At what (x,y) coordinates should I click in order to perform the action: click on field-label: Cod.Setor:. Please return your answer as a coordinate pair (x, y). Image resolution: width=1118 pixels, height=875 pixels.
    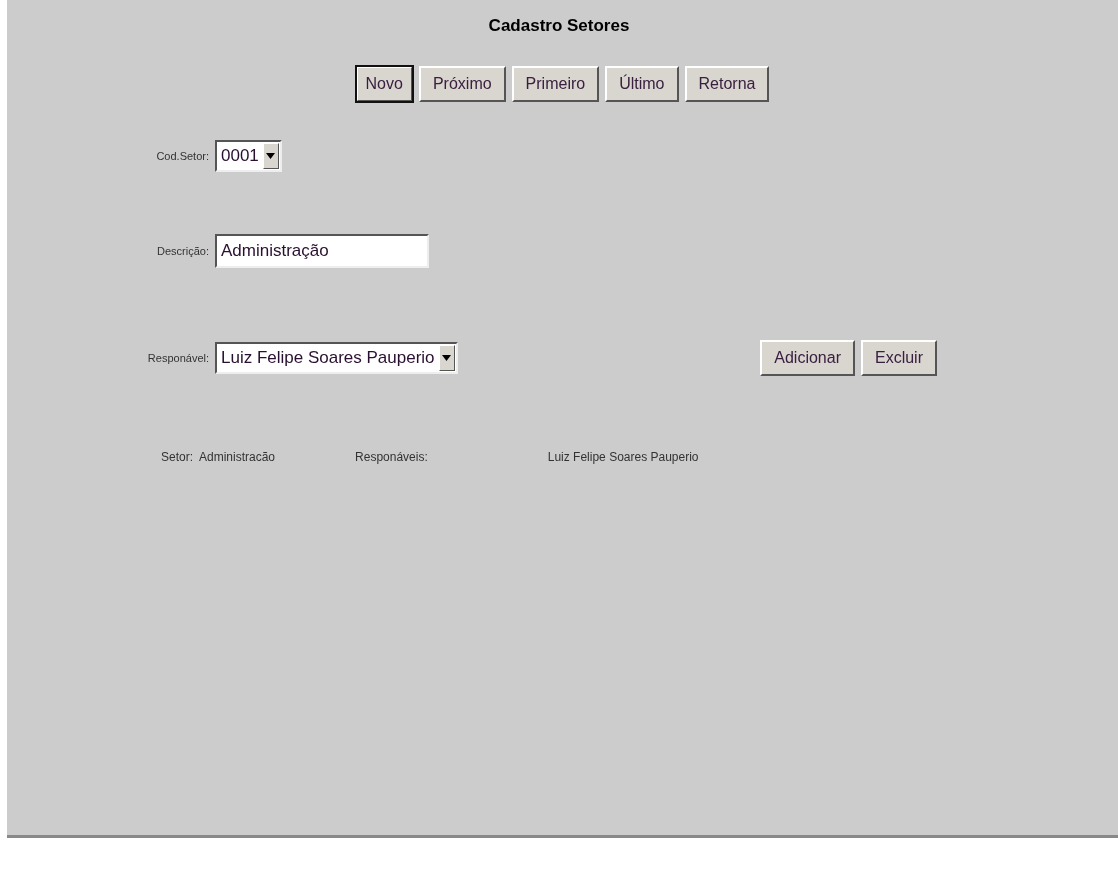
    Looking at the image, I should click on (182, 156).